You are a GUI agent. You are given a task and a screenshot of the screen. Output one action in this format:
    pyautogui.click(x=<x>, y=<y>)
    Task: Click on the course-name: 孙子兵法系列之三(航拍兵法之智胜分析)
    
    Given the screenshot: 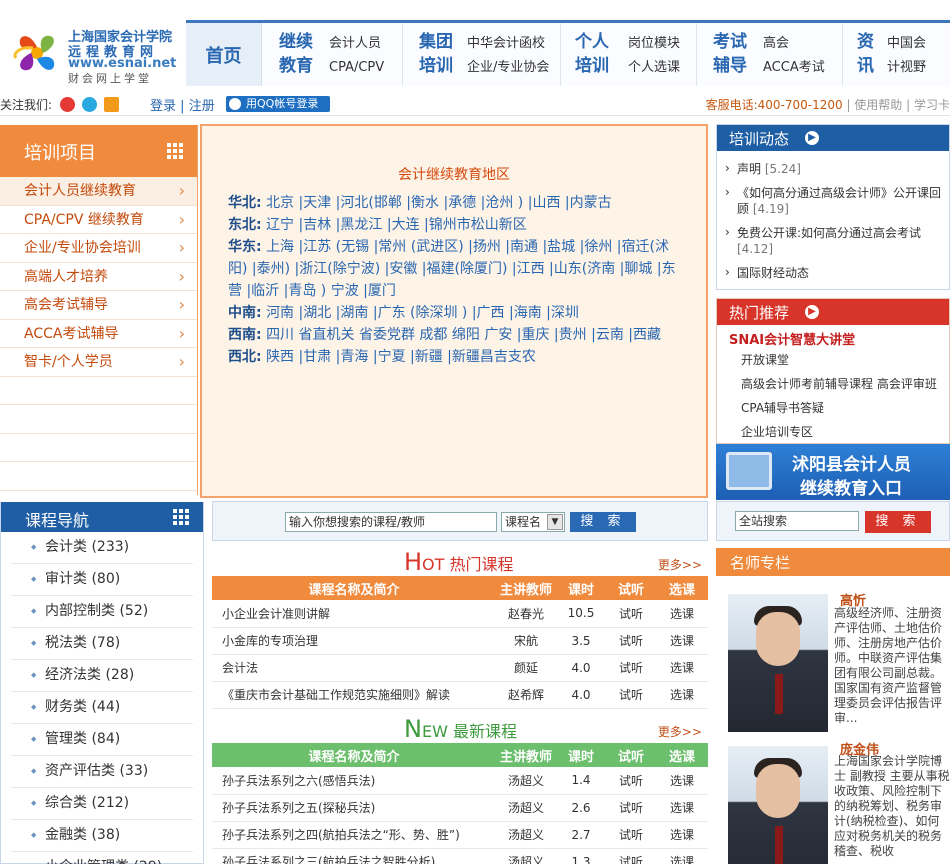 What is the action you would take?
    pyautogui.click(x=354, y=856)
    